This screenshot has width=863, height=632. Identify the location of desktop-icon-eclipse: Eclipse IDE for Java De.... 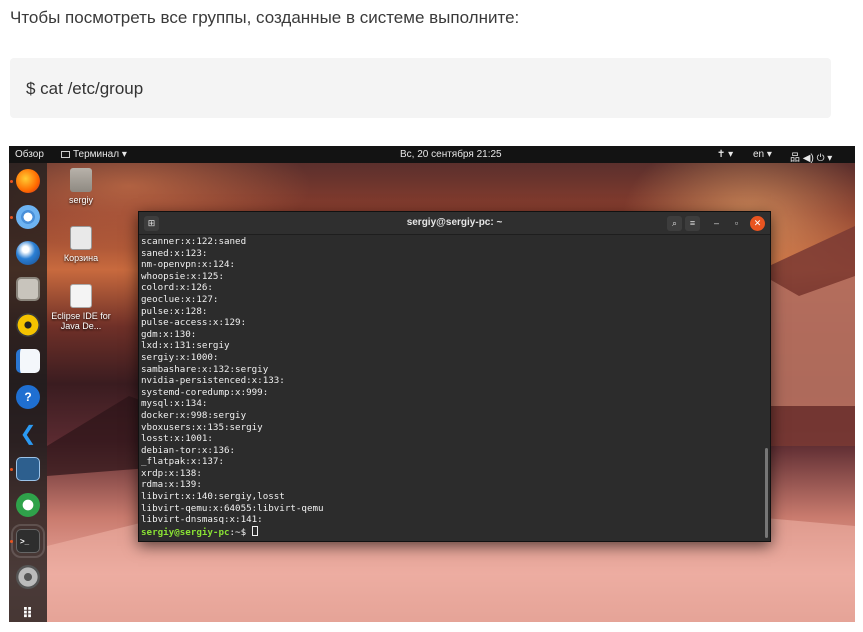
(81, 307).